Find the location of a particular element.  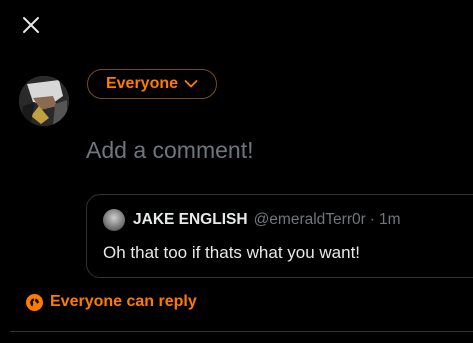

reply-setting-button: Everyone can reply is located at coordinates (111, 302).